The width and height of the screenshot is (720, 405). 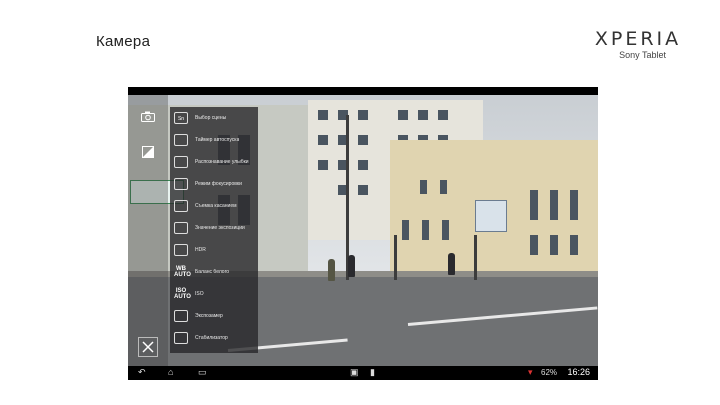 What do you see at coordinates (218, 184) in the screenshot?
I see `camera-menu-label: Режим фокусировки` at bounding box center [218, 184].